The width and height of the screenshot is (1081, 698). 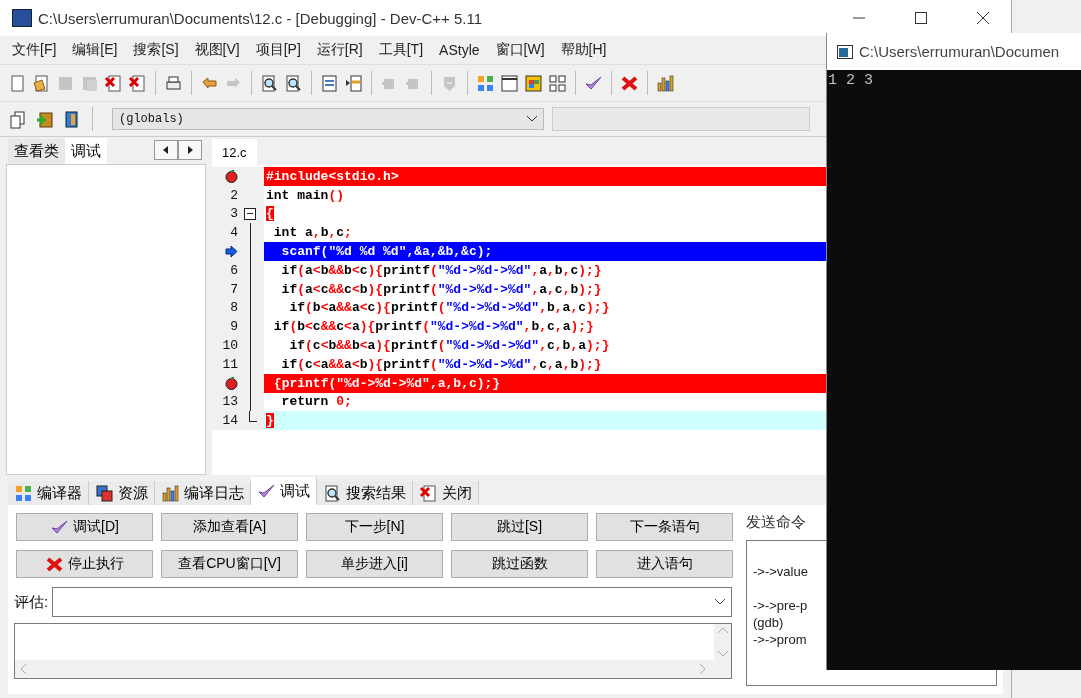 I want to click on line-number: 8, so click(x=233, y=308).